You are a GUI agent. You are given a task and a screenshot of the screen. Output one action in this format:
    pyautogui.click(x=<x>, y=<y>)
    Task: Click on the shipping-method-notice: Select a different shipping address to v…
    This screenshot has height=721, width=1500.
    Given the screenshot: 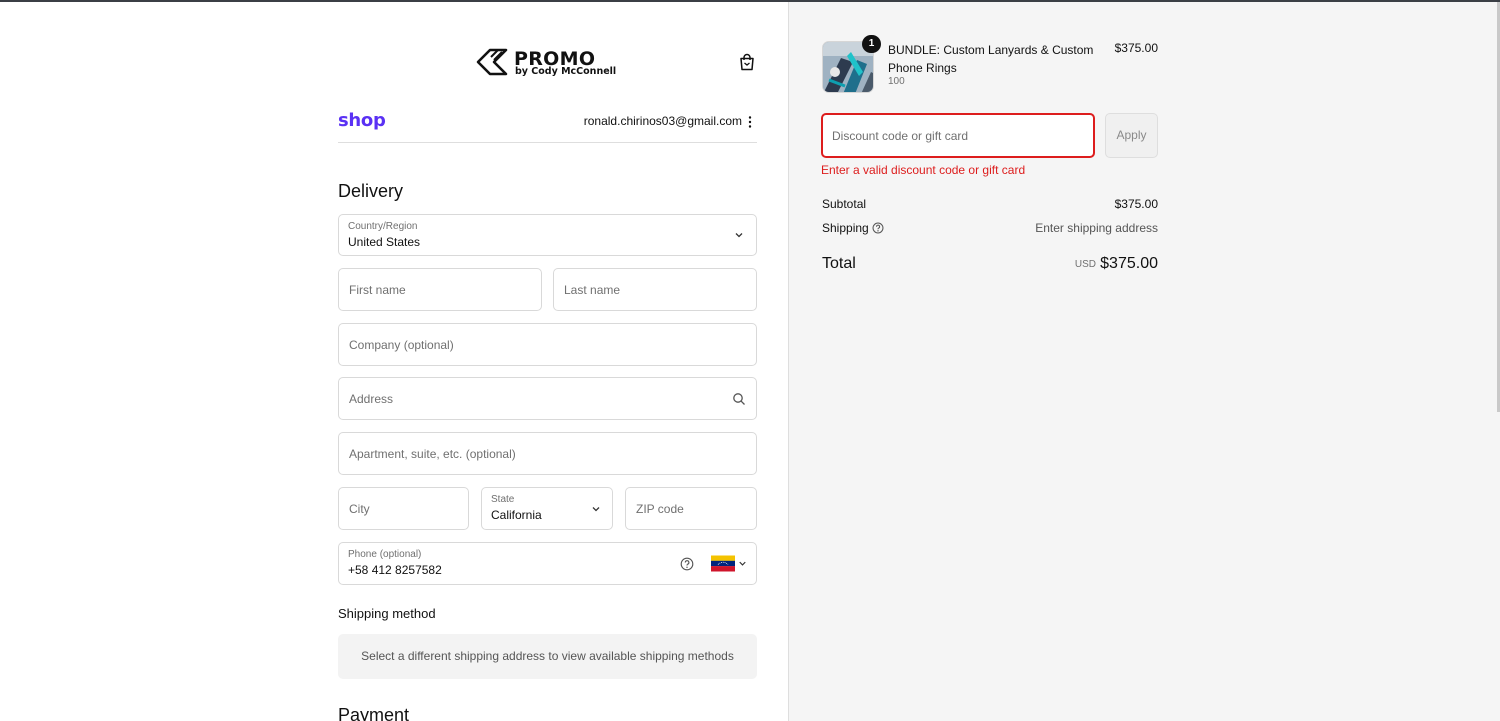 What is the action you would take?
    pyautogui.click(x=547, y=656)
    